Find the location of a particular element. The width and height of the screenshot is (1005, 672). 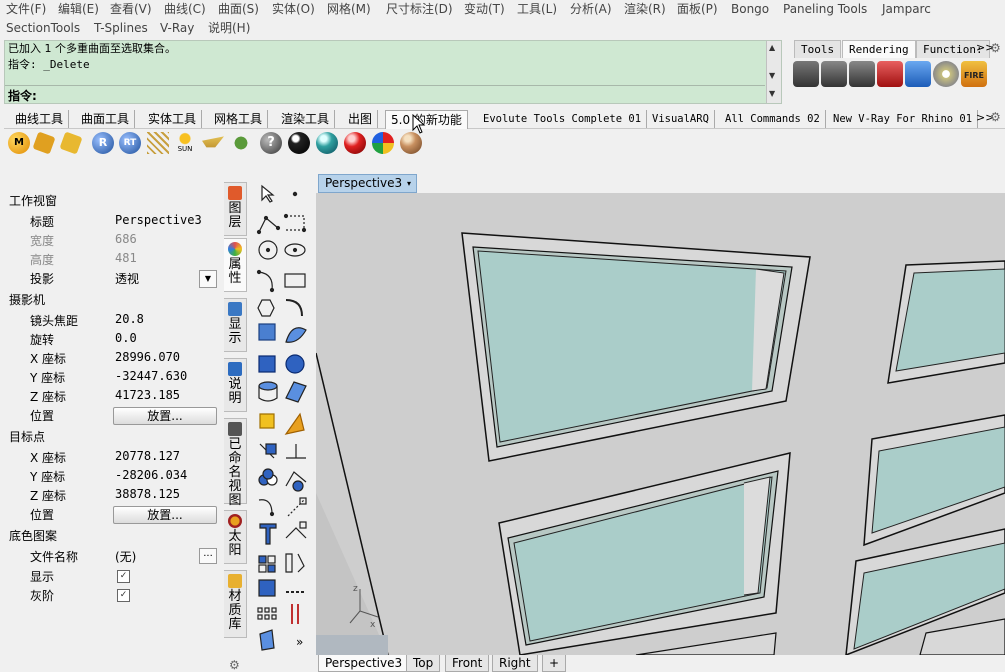

menu-help: 说明(H) is located at coordinates (229, 28).